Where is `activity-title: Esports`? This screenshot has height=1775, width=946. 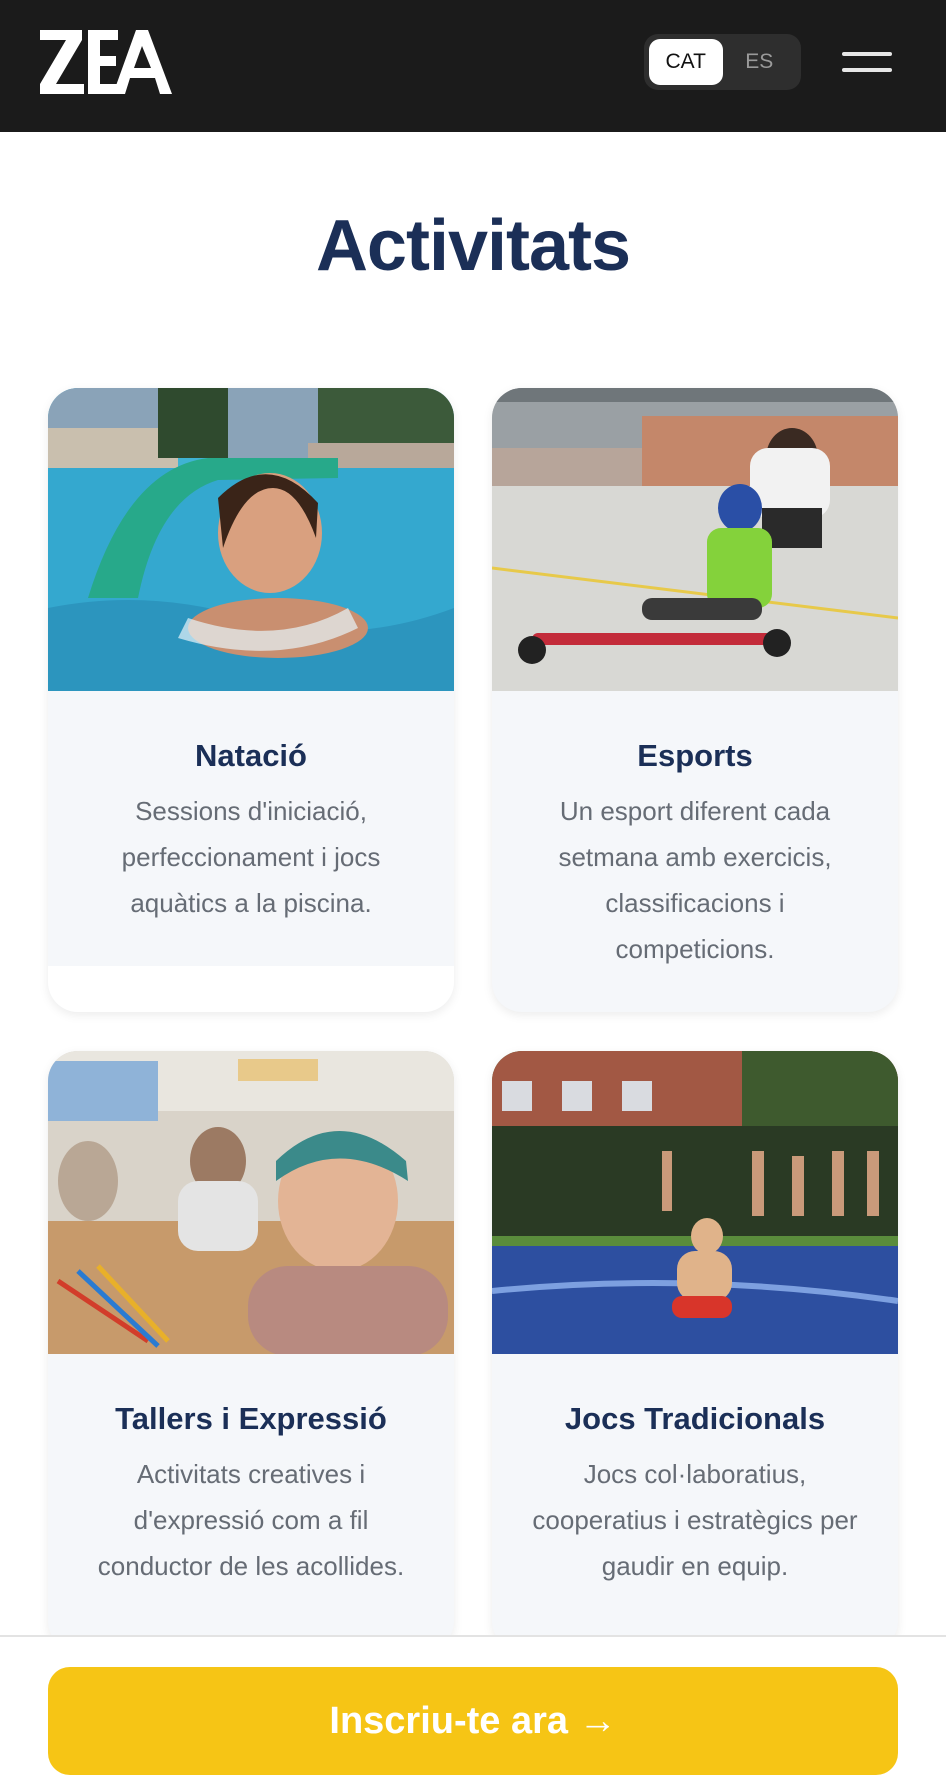
activity-title: Esports is located at coordinates (695, 755).